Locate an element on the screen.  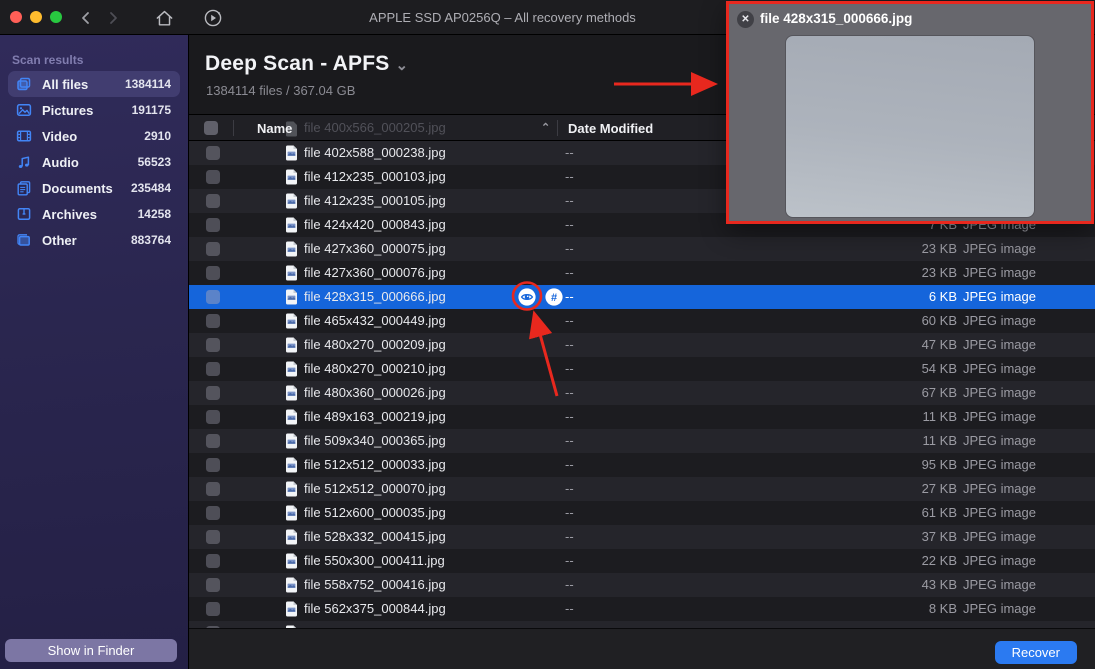
file-size: 8 KB is located at coordinates (942, 608).